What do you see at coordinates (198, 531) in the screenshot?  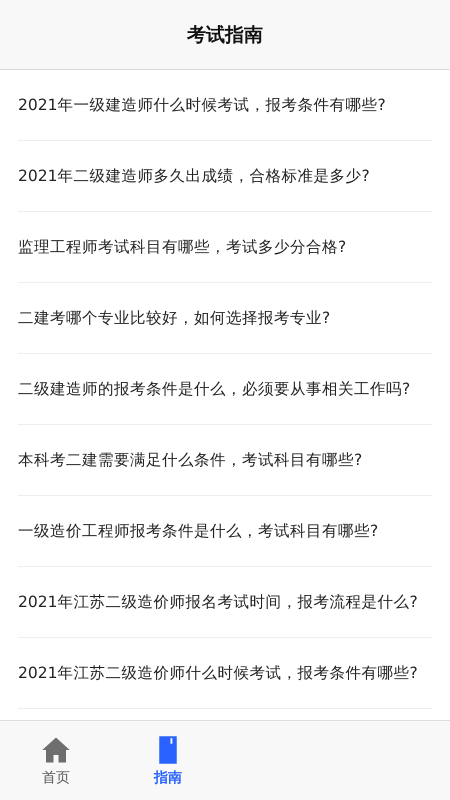 I see `article-link: 一级造价工程师报考条件是什么，考试科目有哪些?` at bounding box center [198, 531].